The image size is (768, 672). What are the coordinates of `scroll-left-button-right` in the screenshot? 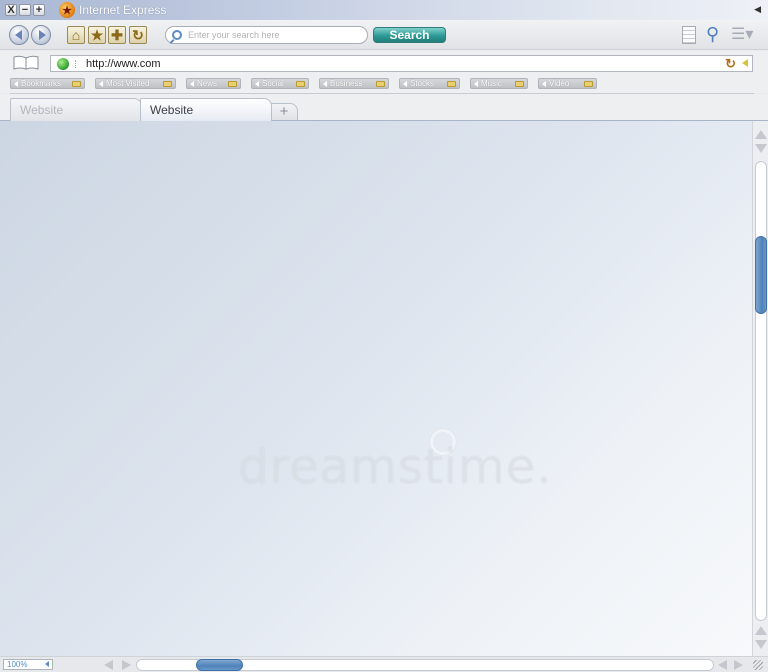 It's located at (722, 665).